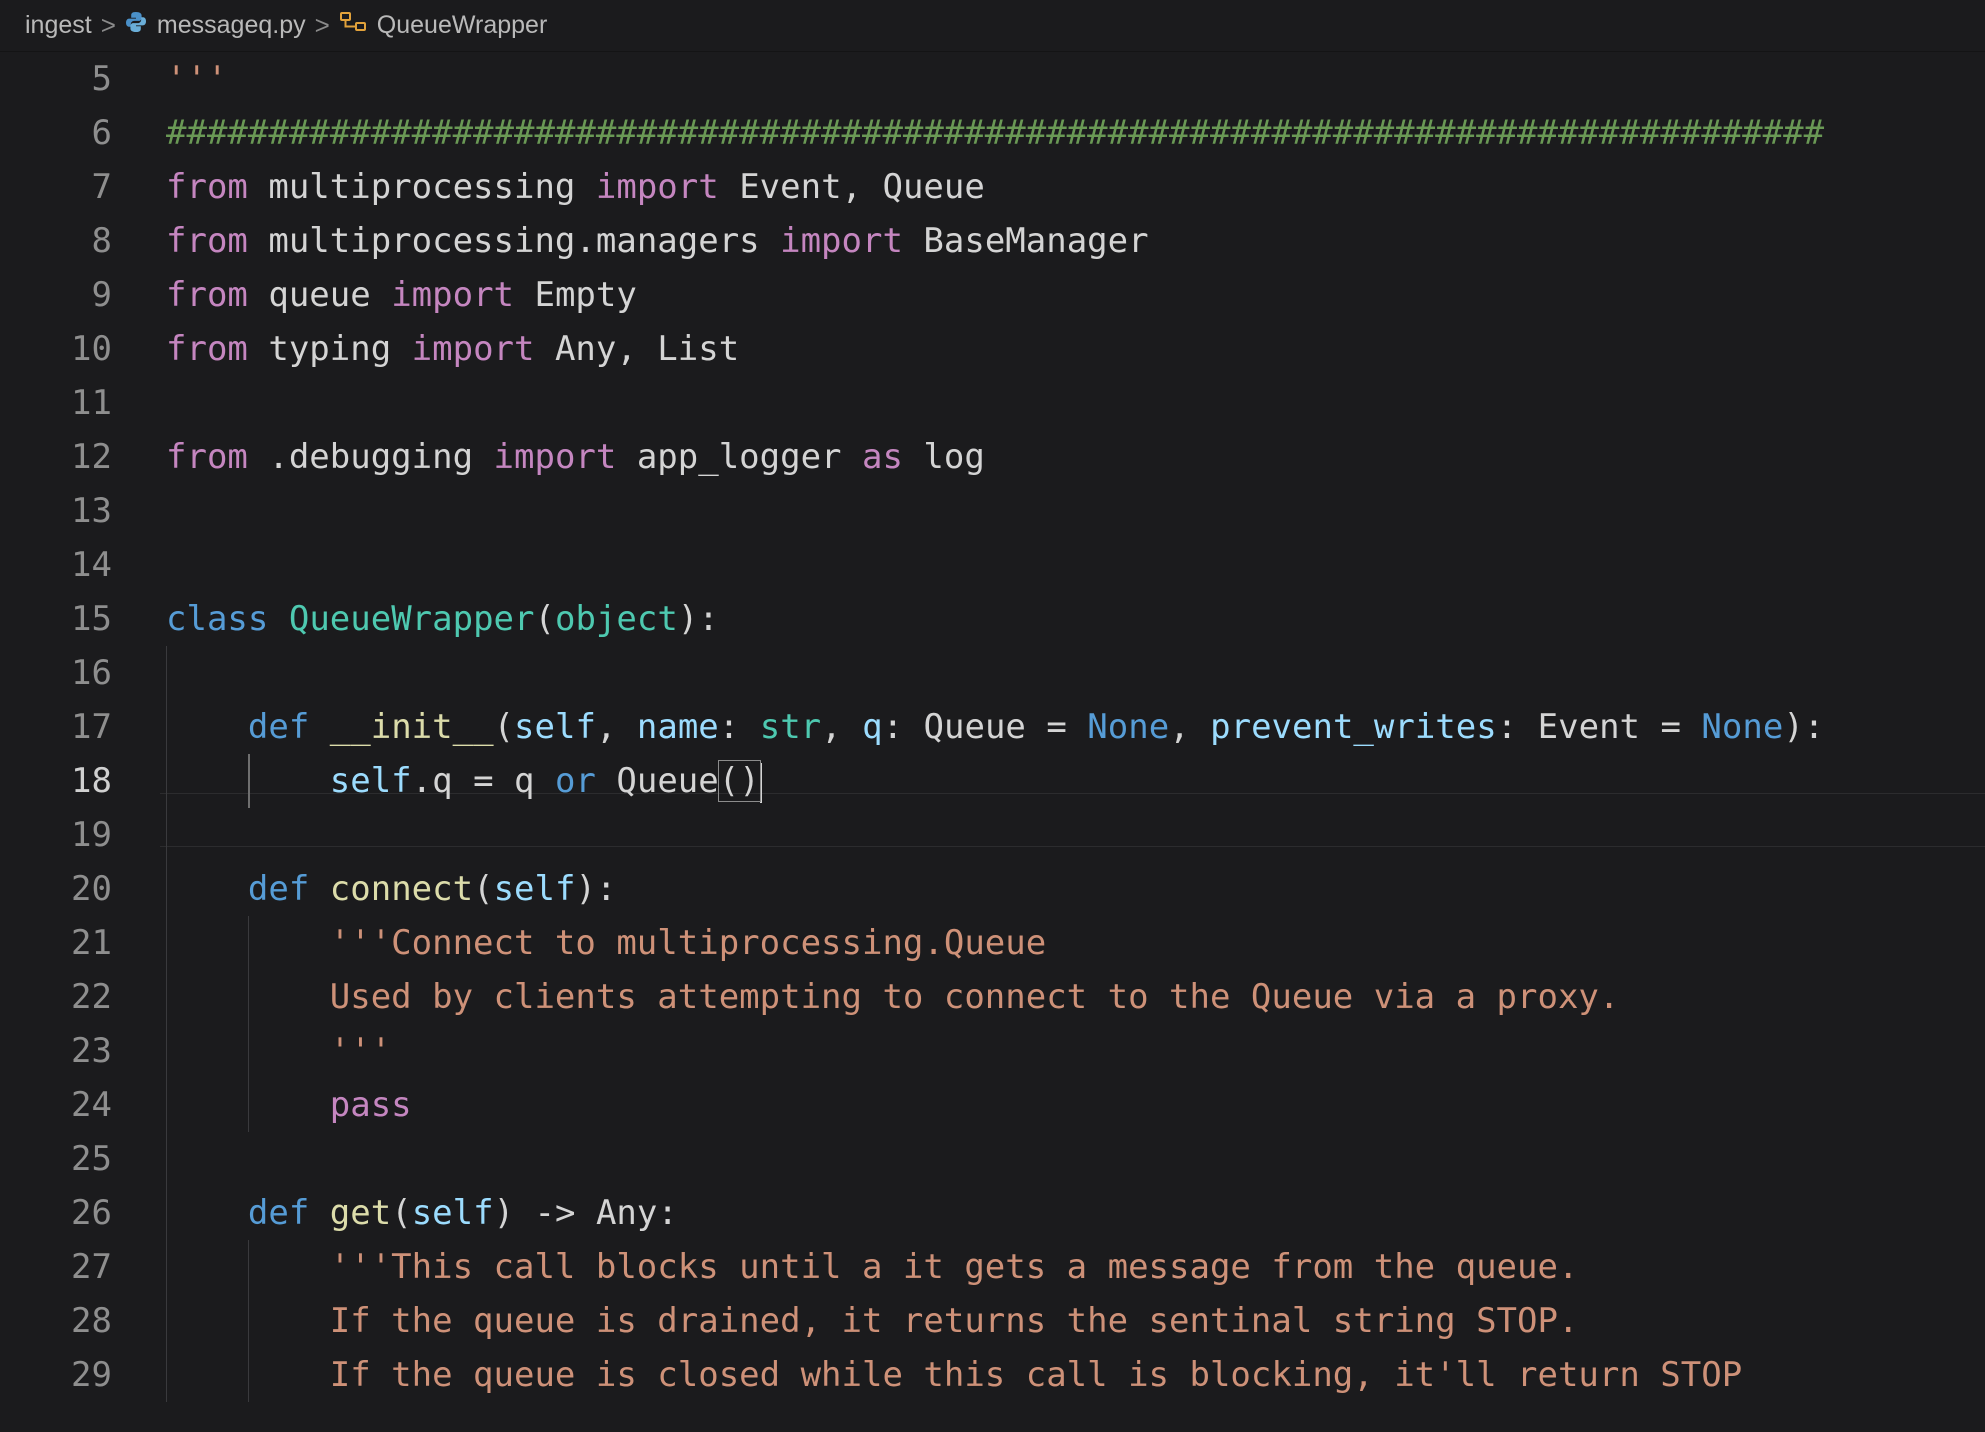  I want to click on line-number: 9, so click(101, 295).